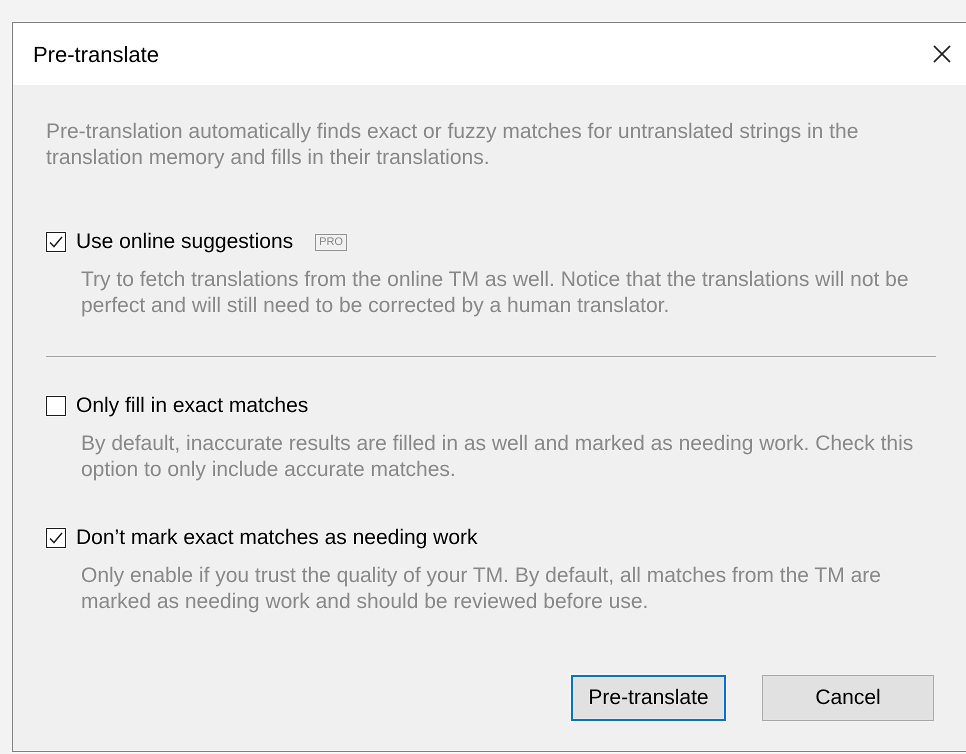  Describe the element at coordinates (648, 698) in the screenshot. I see `dialog-button: Pre-translate` at that location.